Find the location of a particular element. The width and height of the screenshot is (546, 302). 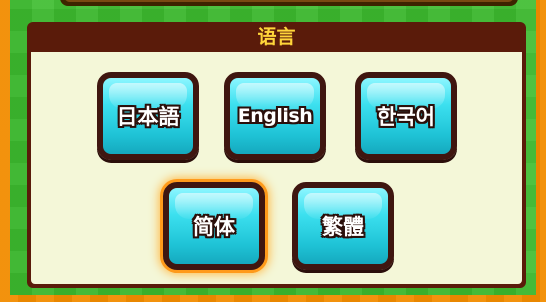

top-panel-edge is located at coordinates (289, 3).